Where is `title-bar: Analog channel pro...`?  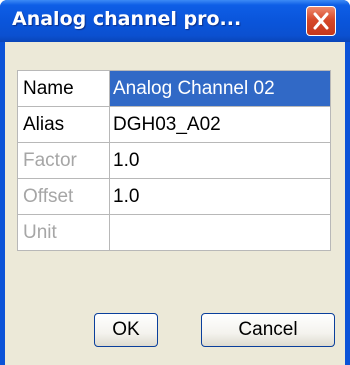
title-bar: Analog channel pro... is located at coordinates (175, 21).